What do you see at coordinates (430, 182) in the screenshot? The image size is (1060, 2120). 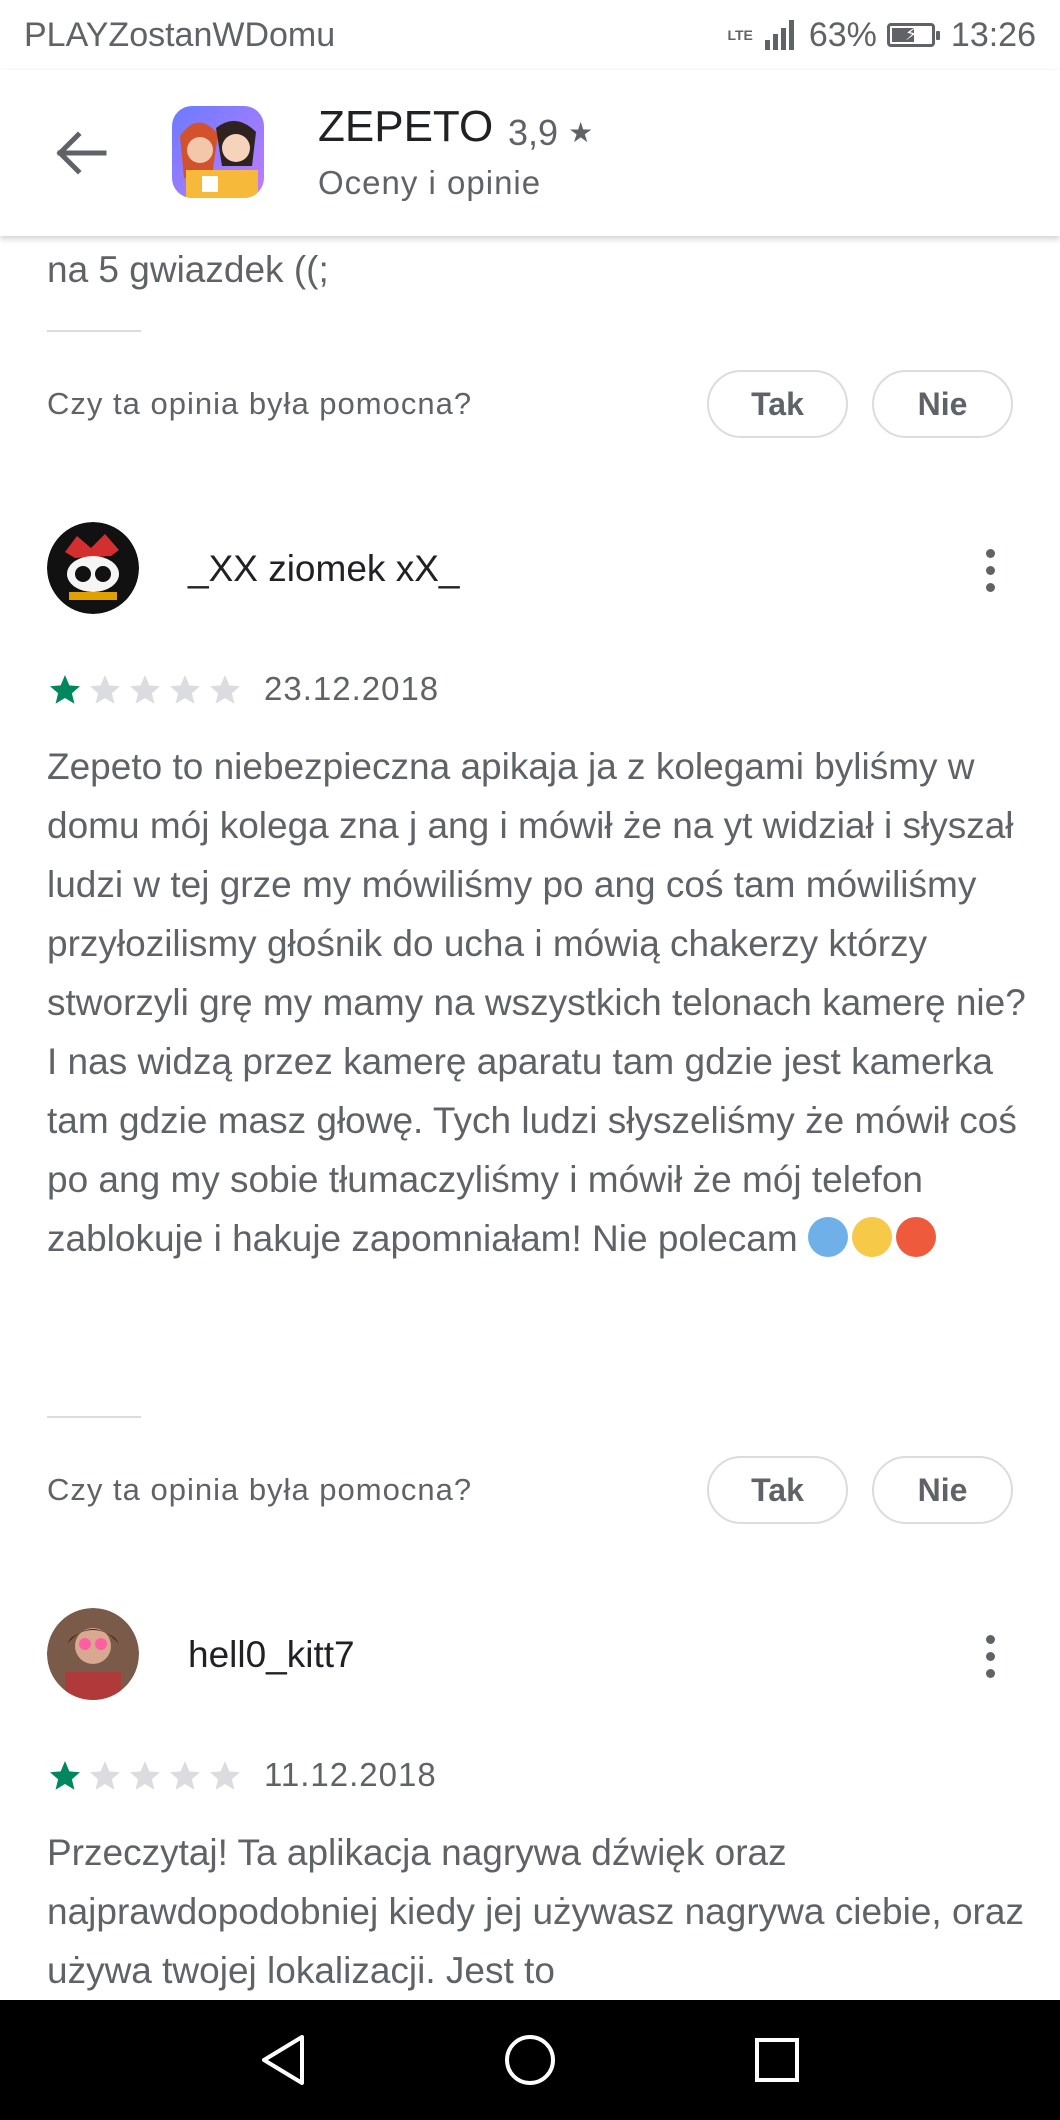 I see `page-subtitle: Oceny i opinie` at bounding box center [430, 182].